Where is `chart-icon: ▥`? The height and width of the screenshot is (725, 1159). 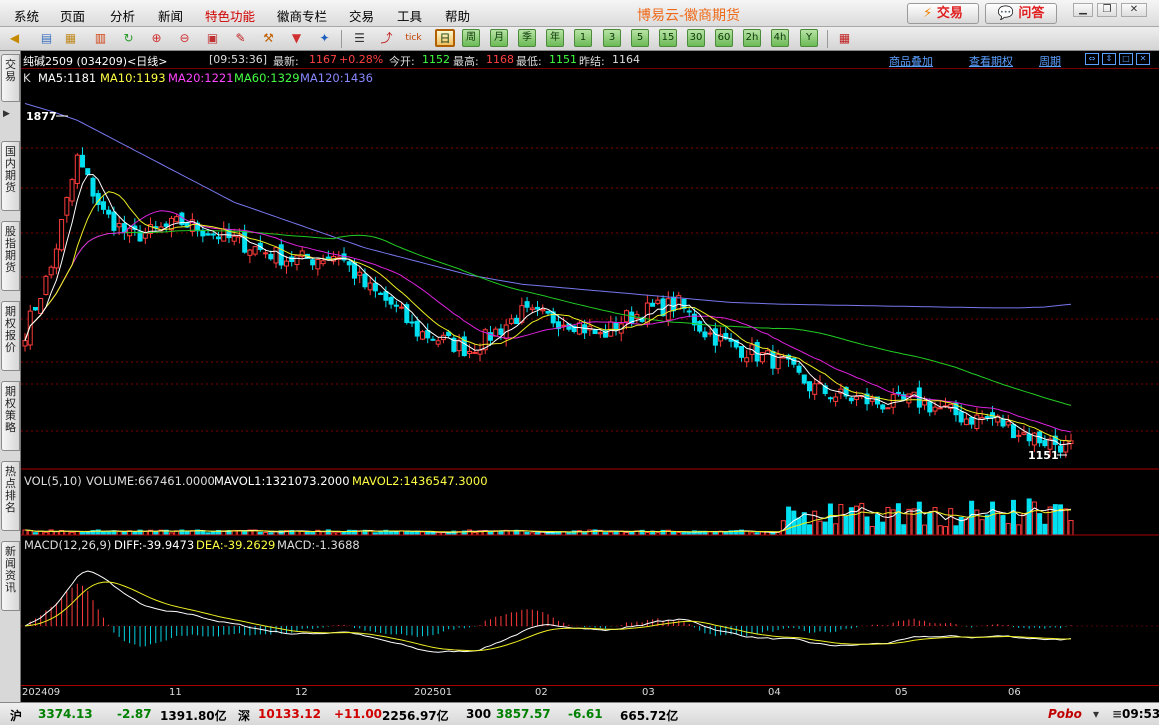 chart-icon: ▥ is located at coordinates (100, 38).